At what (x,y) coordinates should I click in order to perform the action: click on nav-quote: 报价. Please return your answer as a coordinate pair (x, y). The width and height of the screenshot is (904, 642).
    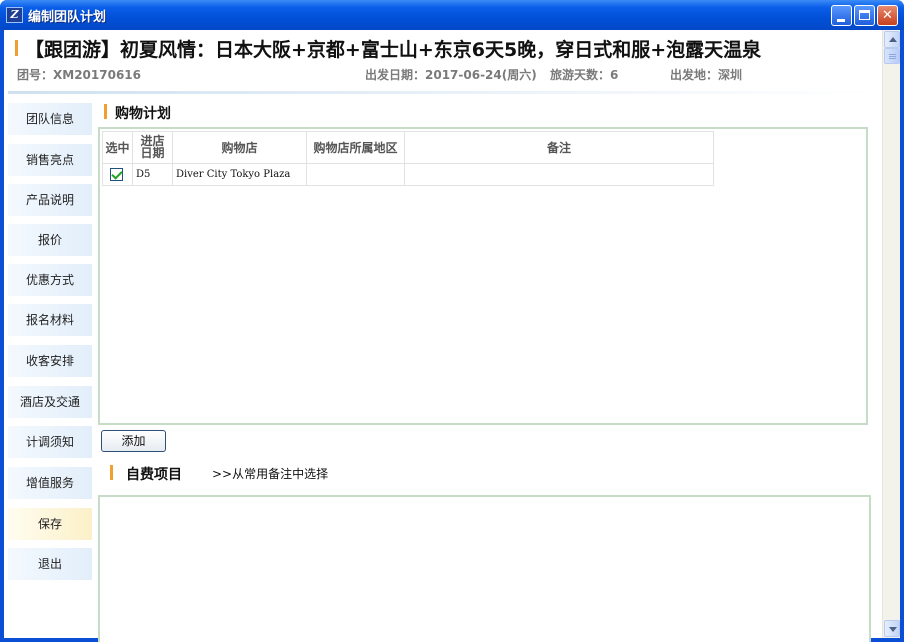
    Looking at the image, I should click on (50, 240).